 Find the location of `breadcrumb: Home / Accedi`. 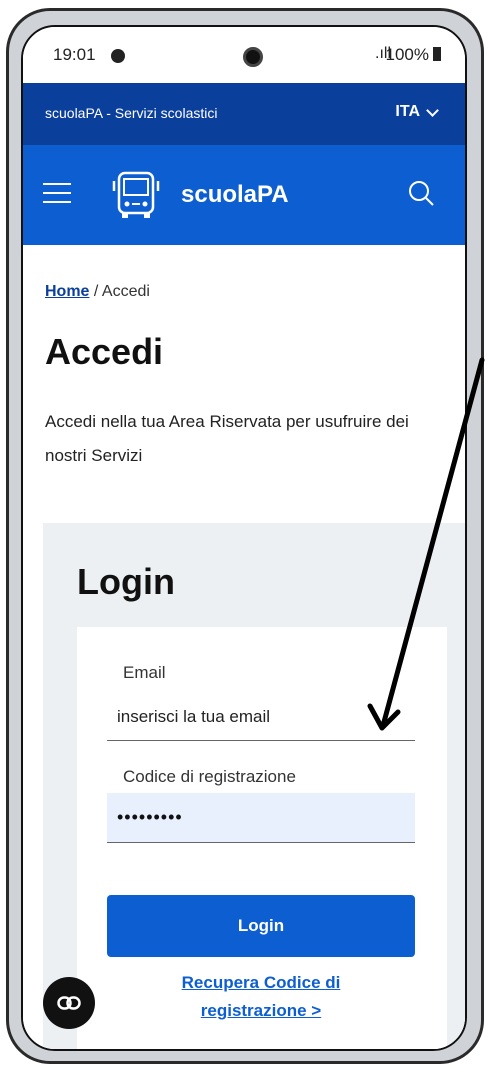

breadcrumb: Home / Accedi is located at coordinates (97, 292).